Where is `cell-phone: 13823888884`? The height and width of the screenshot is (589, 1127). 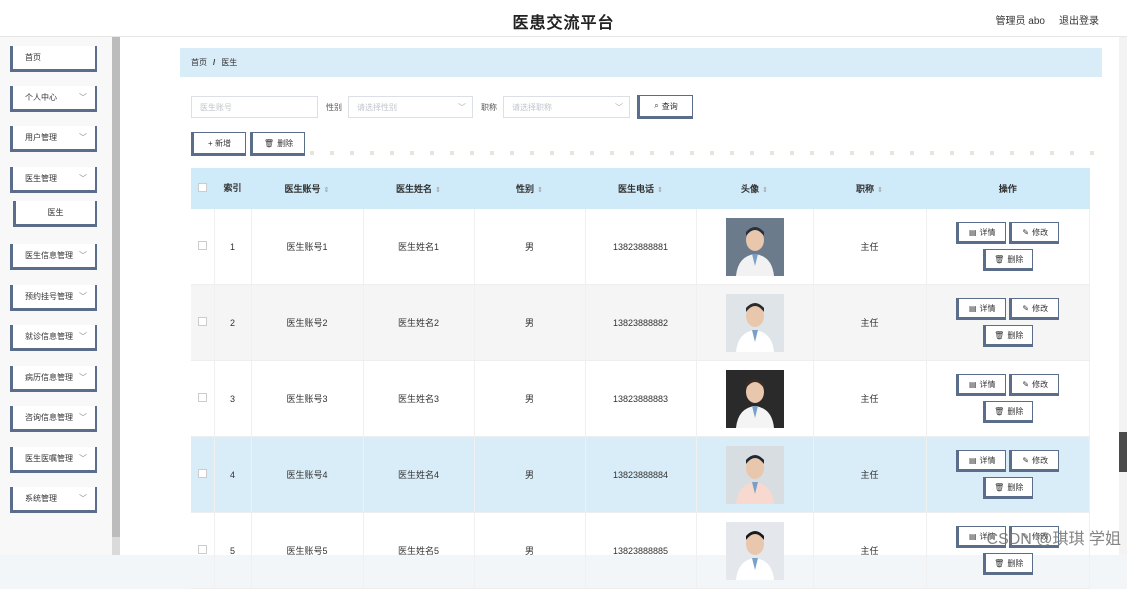
cell-phone: 13823888884 is located at coordinates (641, 474).